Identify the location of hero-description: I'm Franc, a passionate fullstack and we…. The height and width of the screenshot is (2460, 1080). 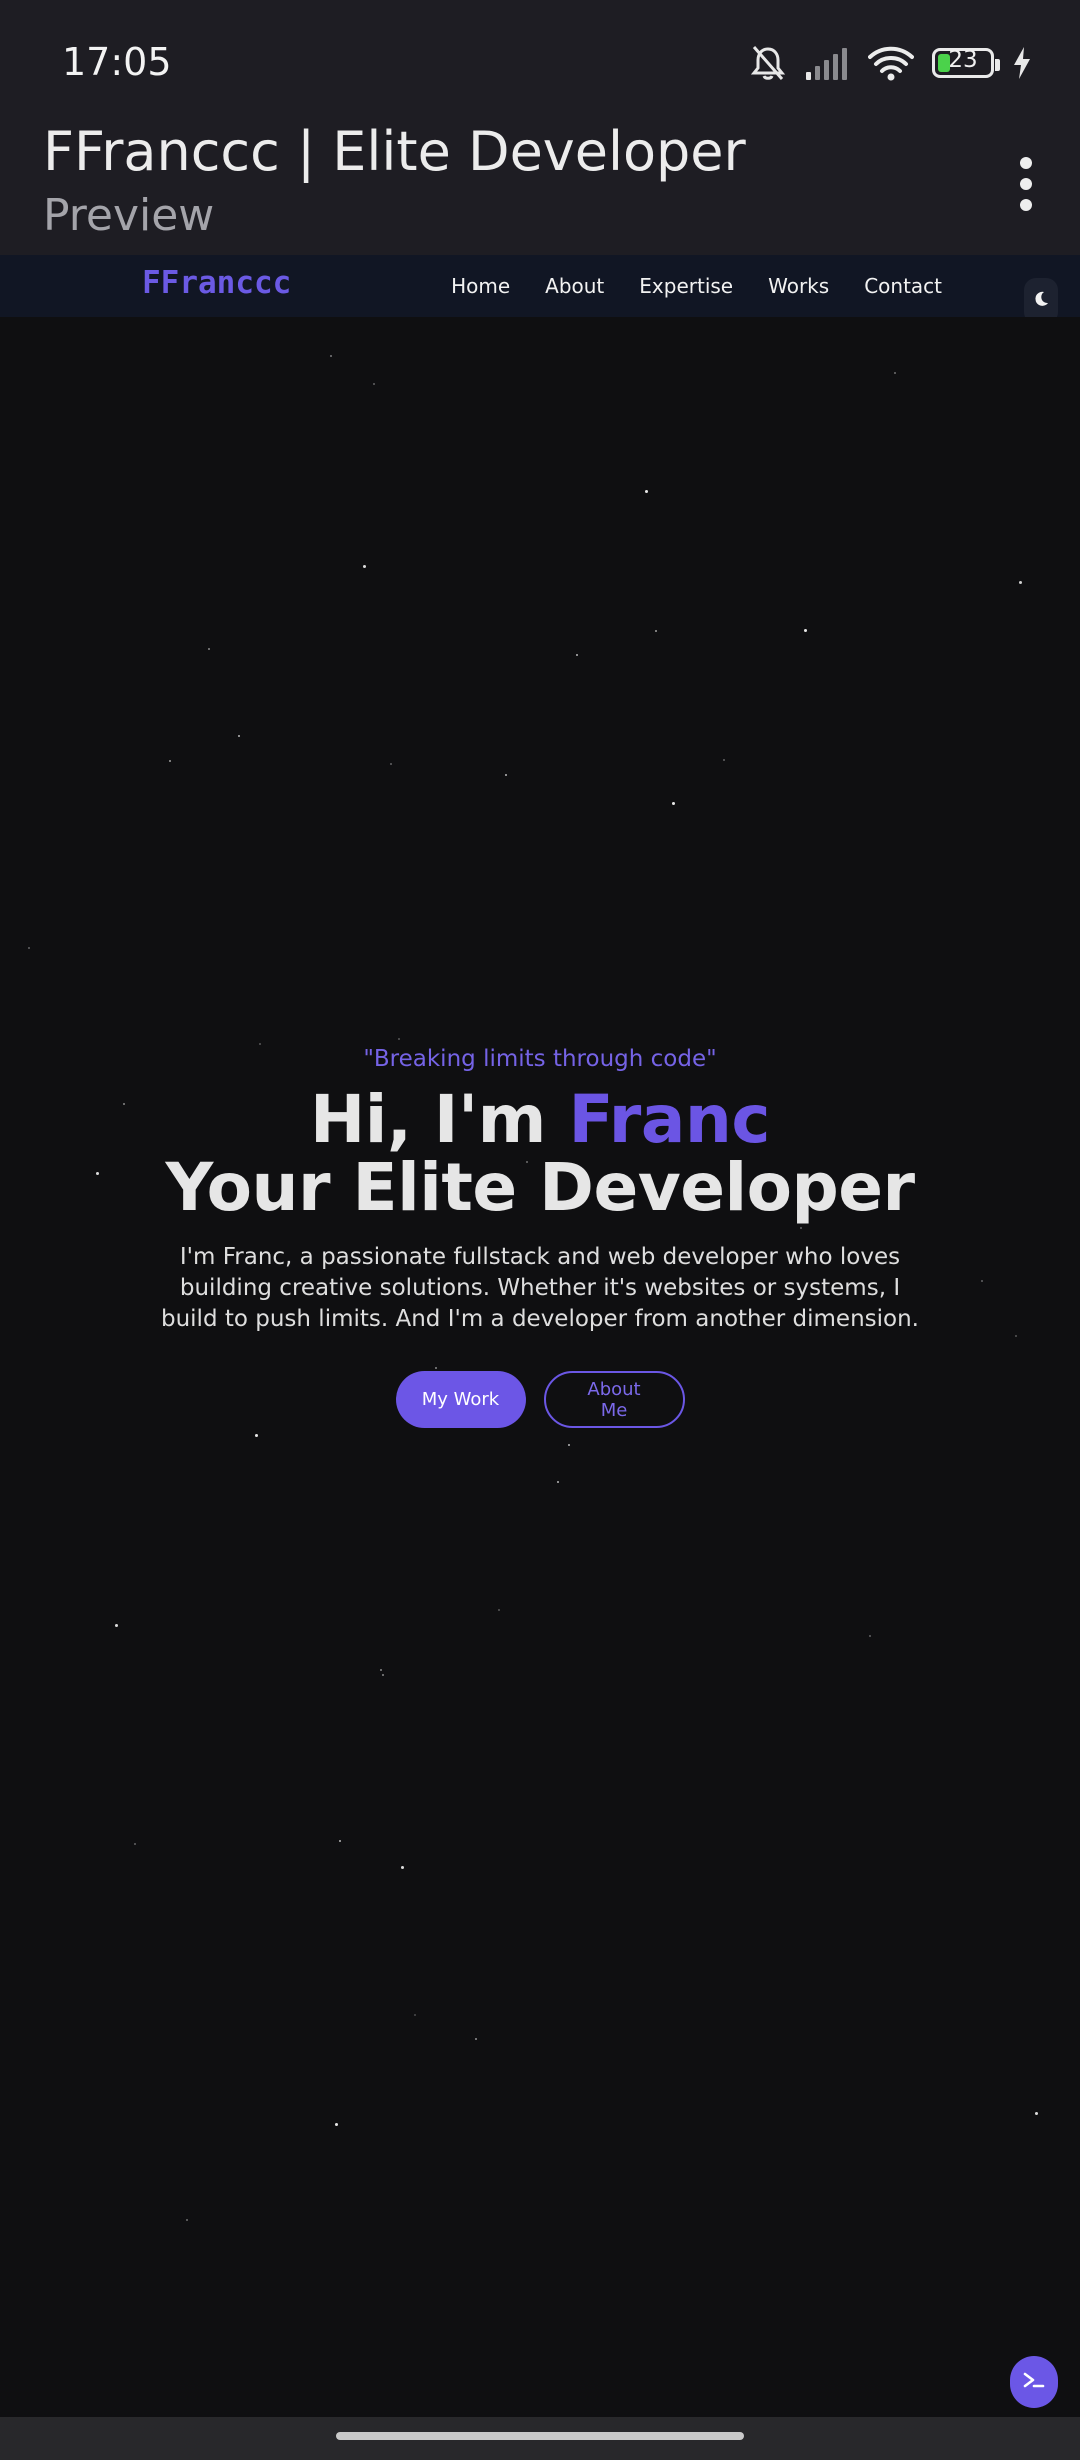
(539, 1288).